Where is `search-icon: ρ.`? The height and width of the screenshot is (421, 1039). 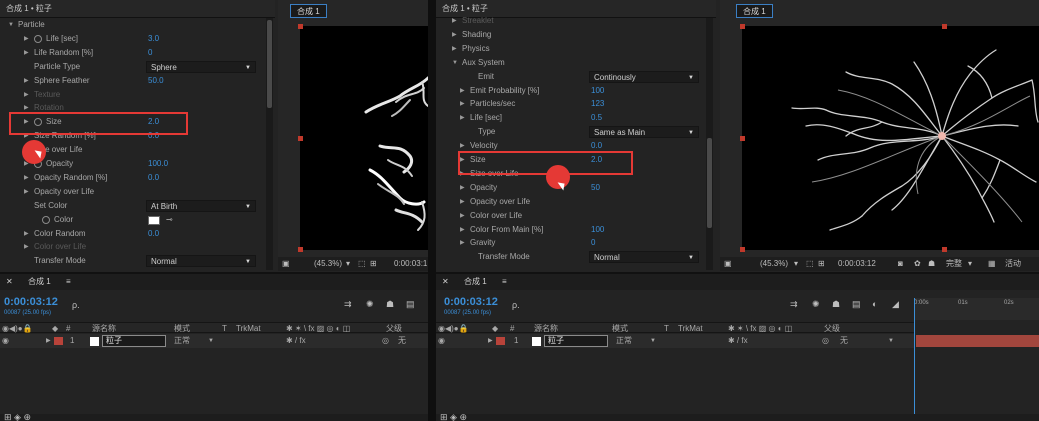
search-icon: ρ. is located at coordinates (76, 305).